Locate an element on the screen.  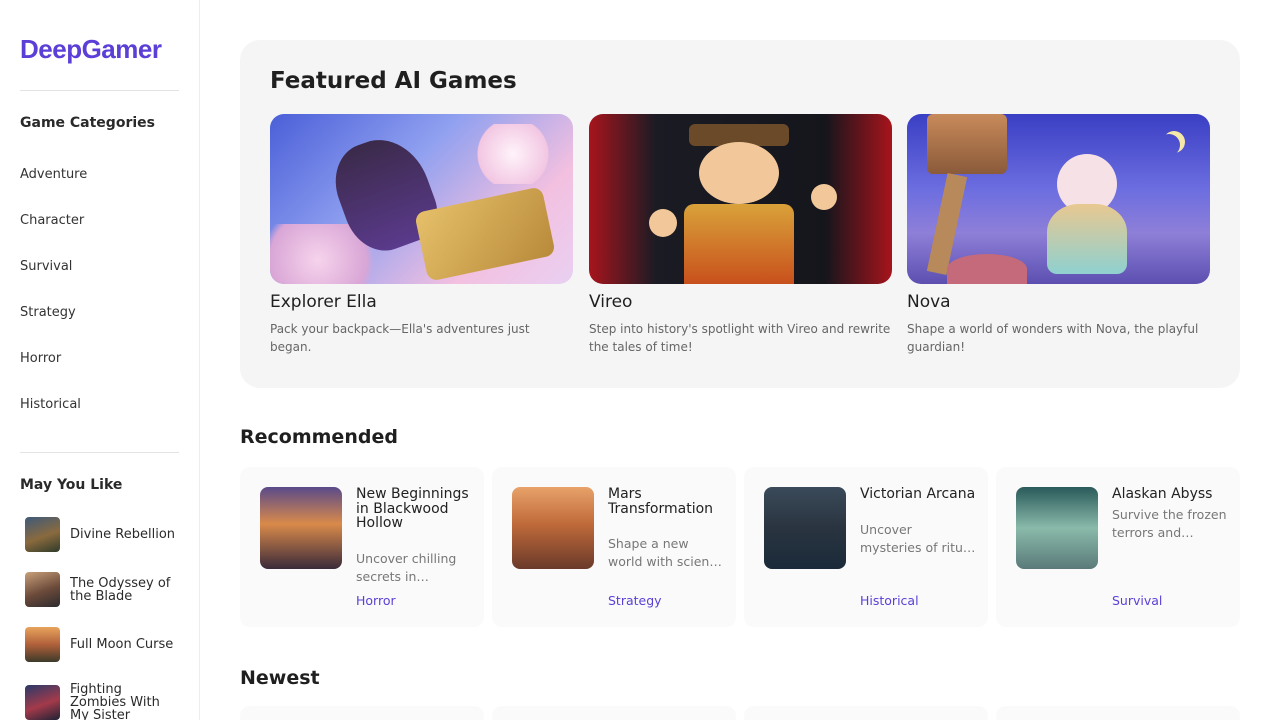
recommended-game-title: Alaskan Abyss is located at coordinates (1162, 494).